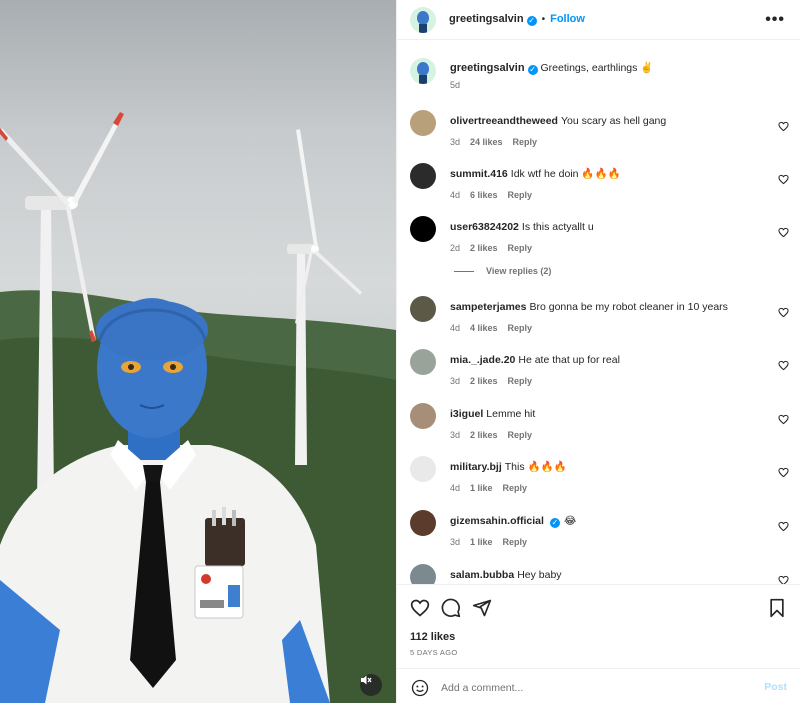 The width and height of the screenshot is (800, 703). What do you see at coordinates (371, 685) in the screenshot?
I see `mute-button` at bounding box center [371, 685].